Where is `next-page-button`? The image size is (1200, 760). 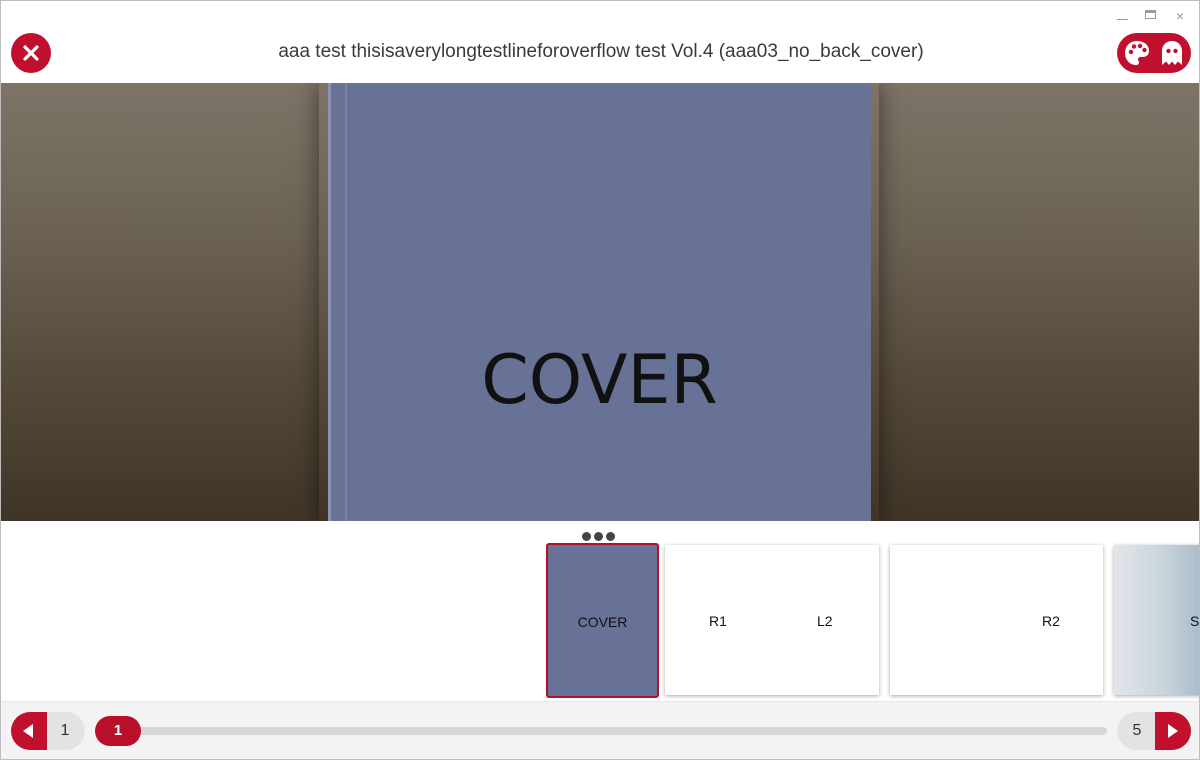 next-page-button is located at coordinates (1173, 731).